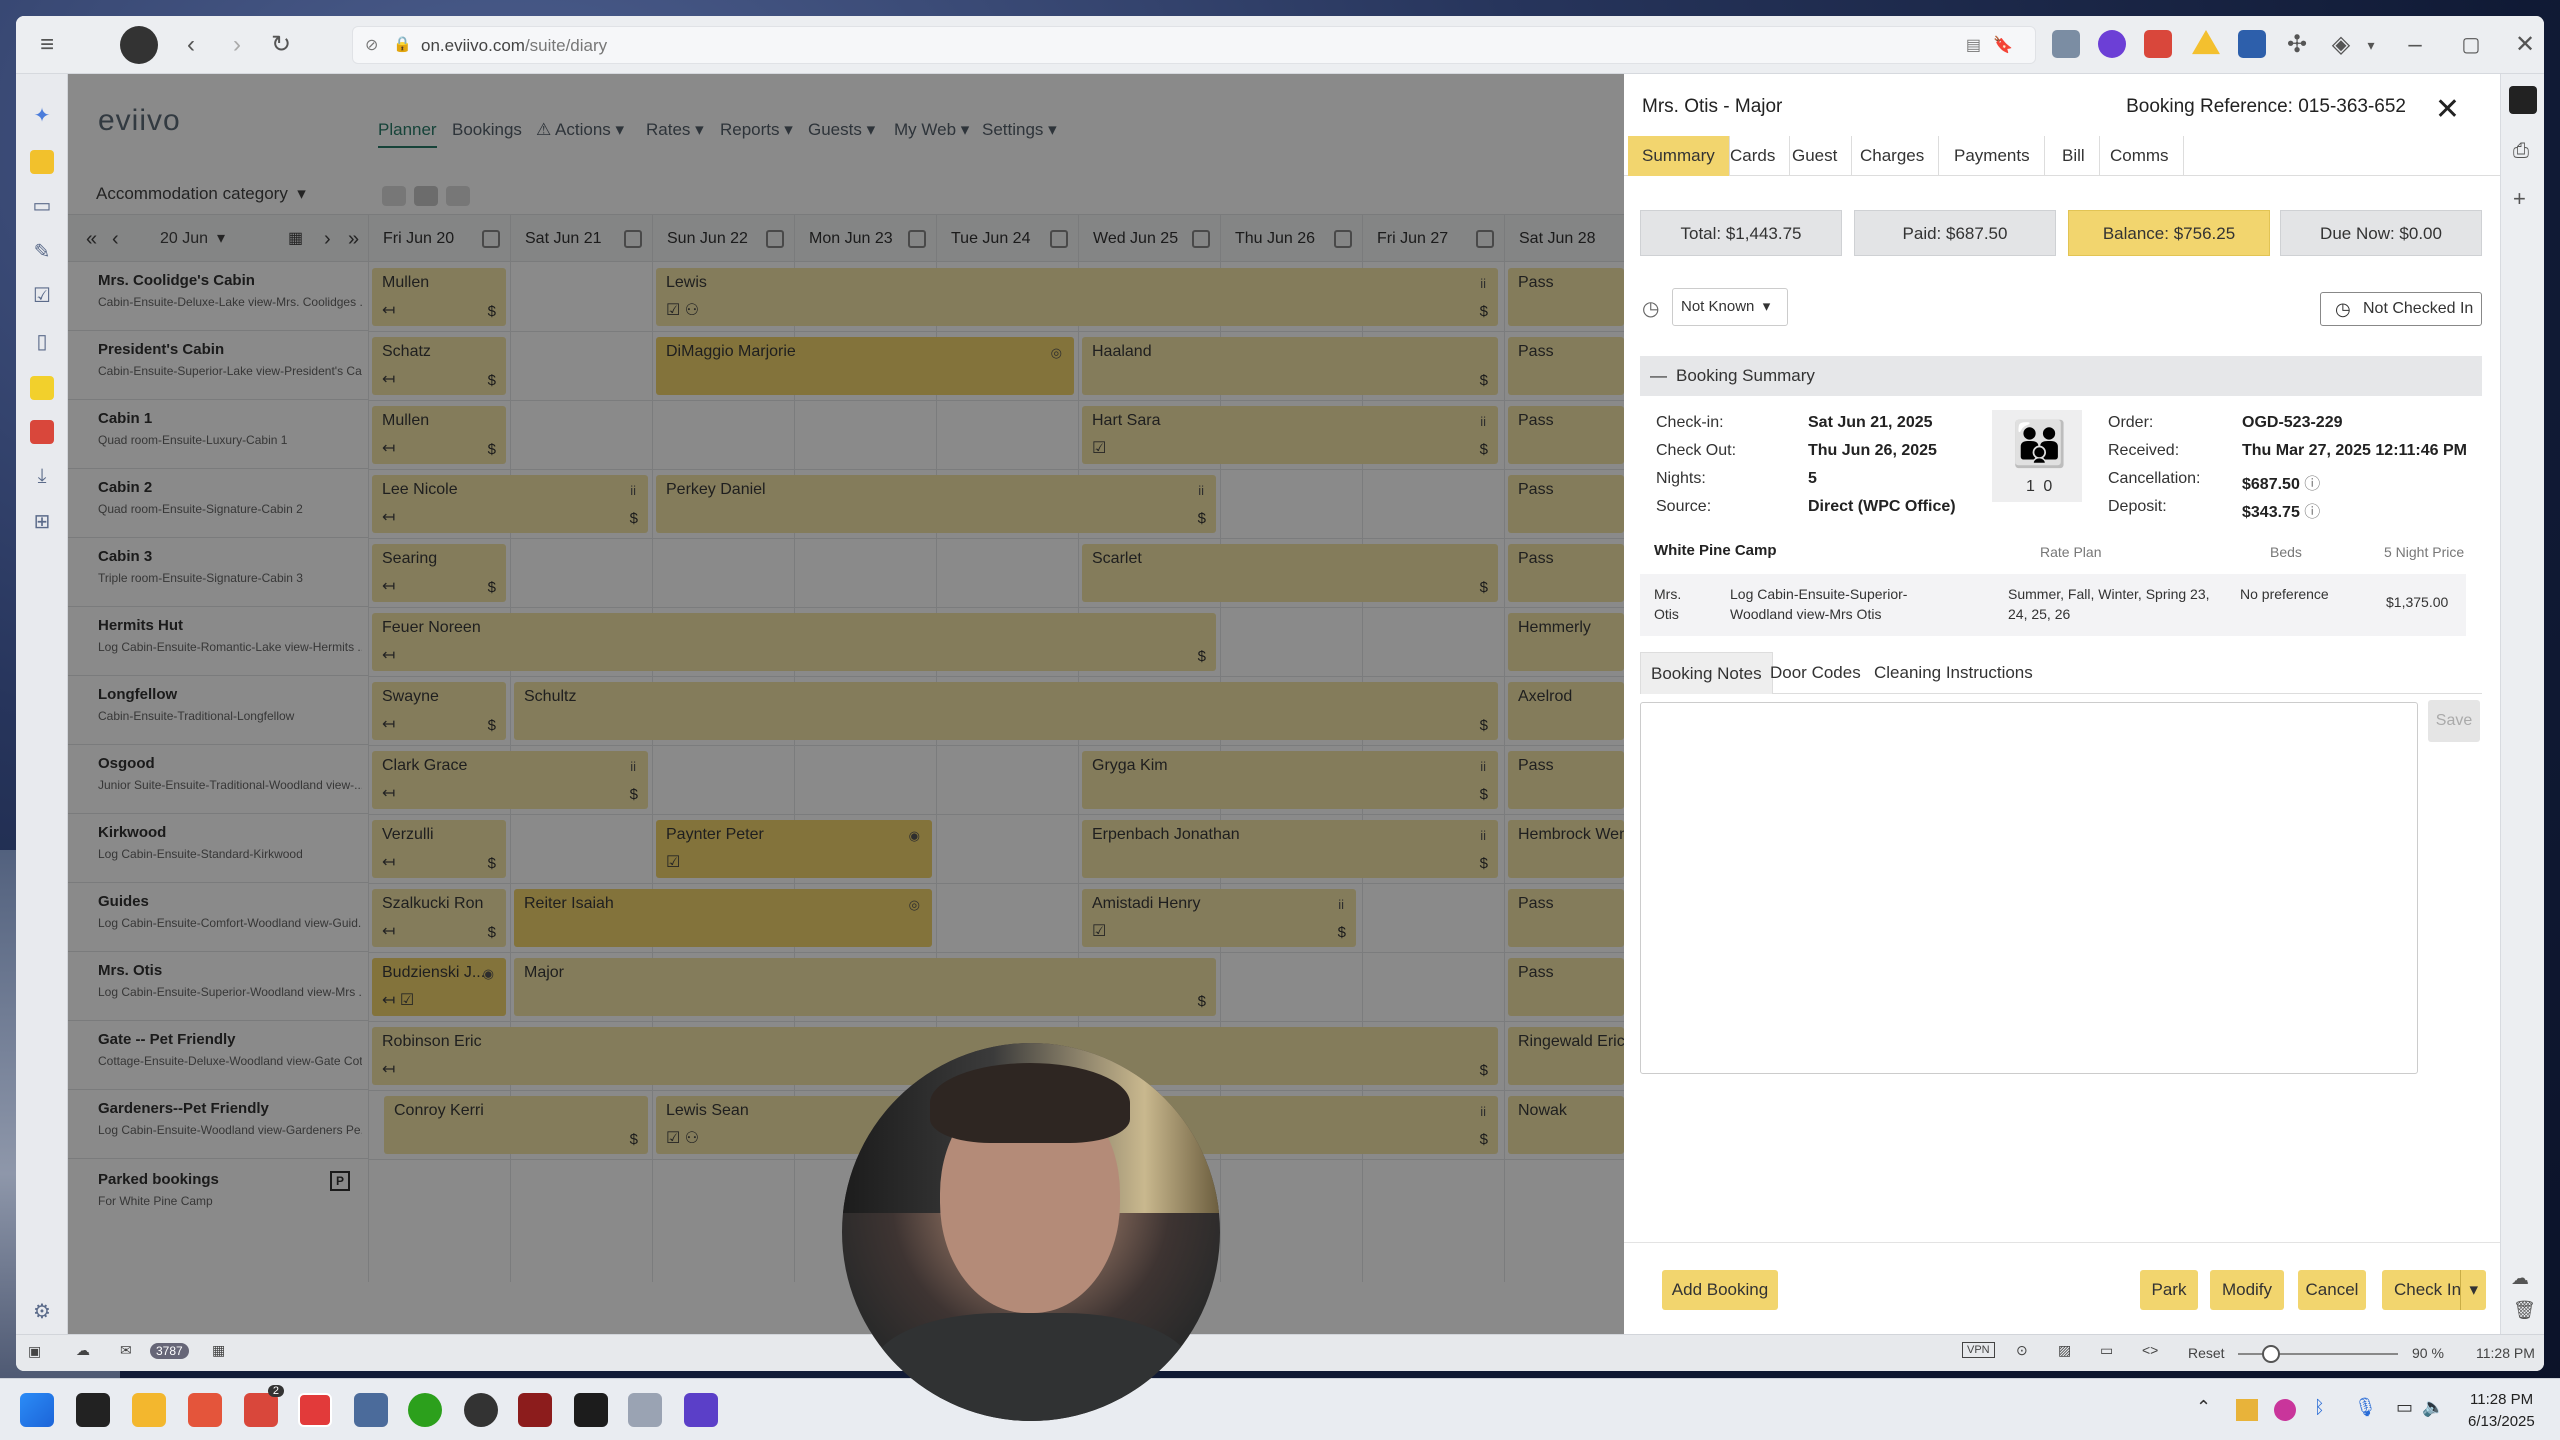 Image resolution: width=2560 pixels, height=1440 pixels. I want to click on tab-payments: Payments, so click(1992, 156).